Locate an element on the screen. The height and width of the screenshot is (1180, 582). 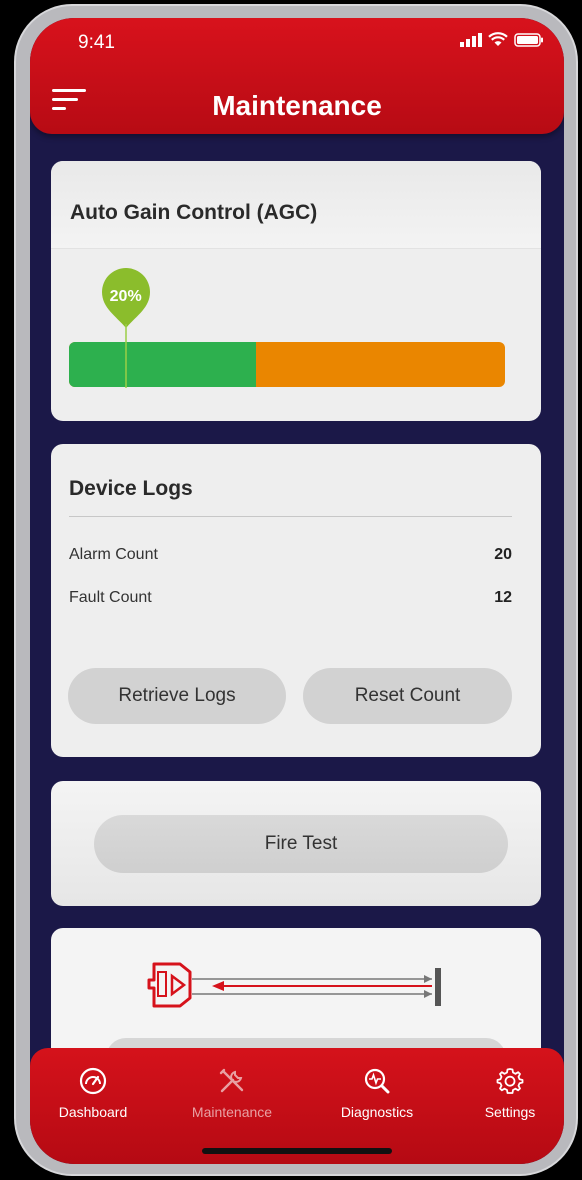
diagnostics-search-icon is located at coordinates (377, 1081).